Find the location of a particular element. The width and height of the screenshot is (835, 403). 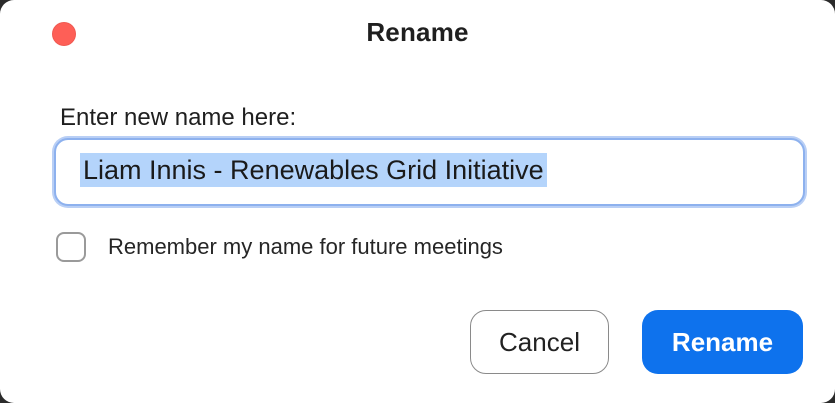

remember-name-row: Remember my name for future meetings is located at coordinates (279, 247).